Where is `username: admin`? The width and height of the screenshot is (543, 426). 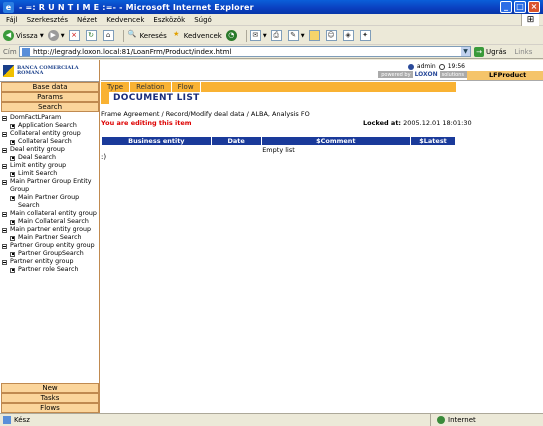 username: admin is located at coordinates (426, 66).